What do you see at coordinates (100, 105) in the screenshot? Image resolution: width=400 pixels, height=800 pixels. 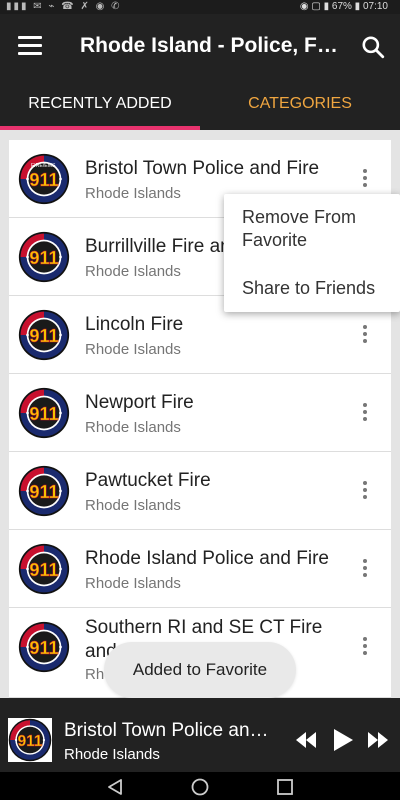 I see `tab-recently-added: RECENTLY ADDED` at bounding box center [100, 105].